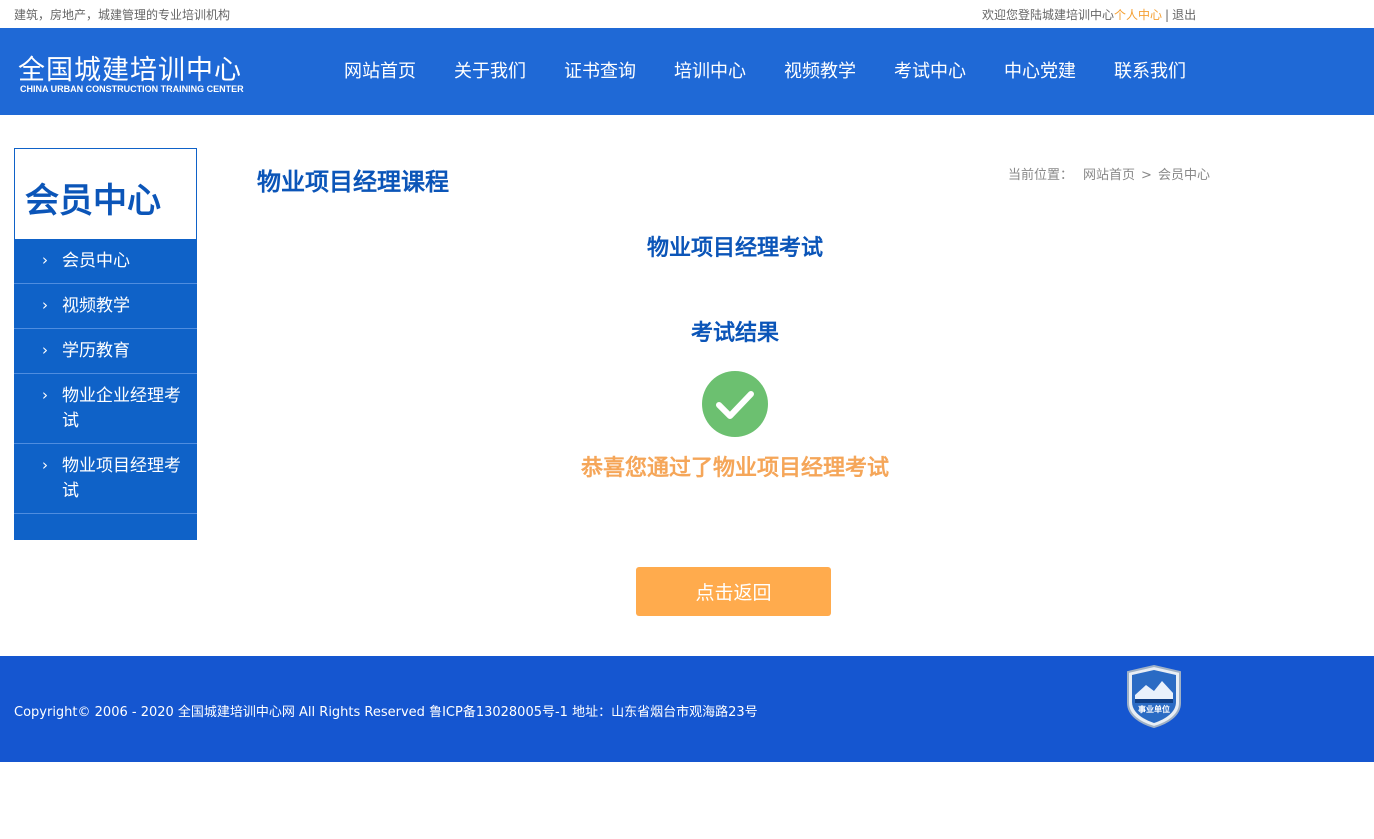 Image resolution: width=1374 pixels, height=839 pixels. What do you see at coordinates (1048, 15) in the screenshot?
I see `welcome-text: 欢迎您登陆城建培训中心` at bounding box center [1048, 15].